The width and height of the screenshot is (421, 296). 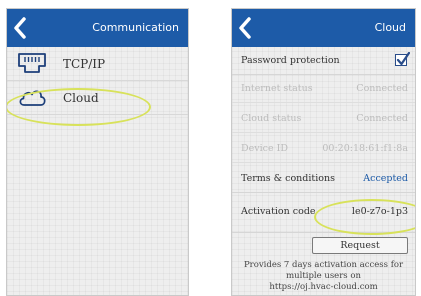 I want to click on device-id-label: Device ID, so click(x=264, y=148).